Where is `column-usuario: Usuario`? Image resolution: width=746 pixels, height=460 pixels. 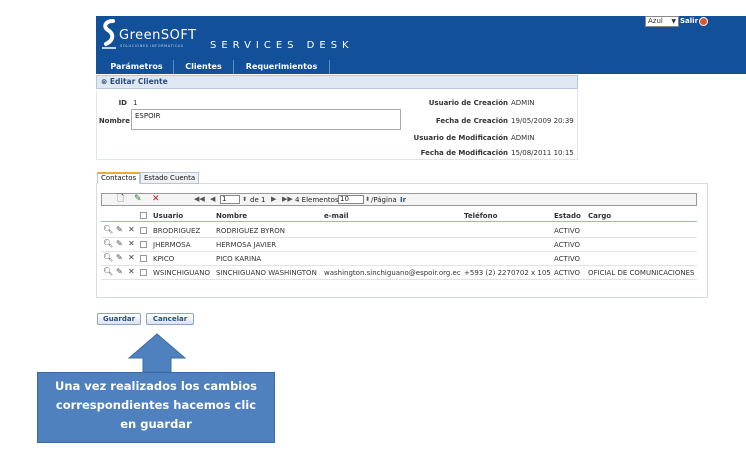 column-usuario: Usuario is located at coordinates (168, 216).